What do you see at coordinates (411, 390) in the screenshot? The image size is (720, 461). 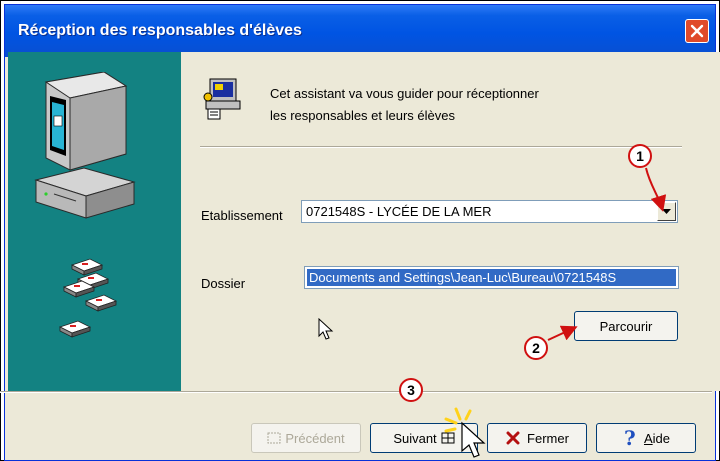 I see `callout-3: 3` at bounding box center [411, 390].